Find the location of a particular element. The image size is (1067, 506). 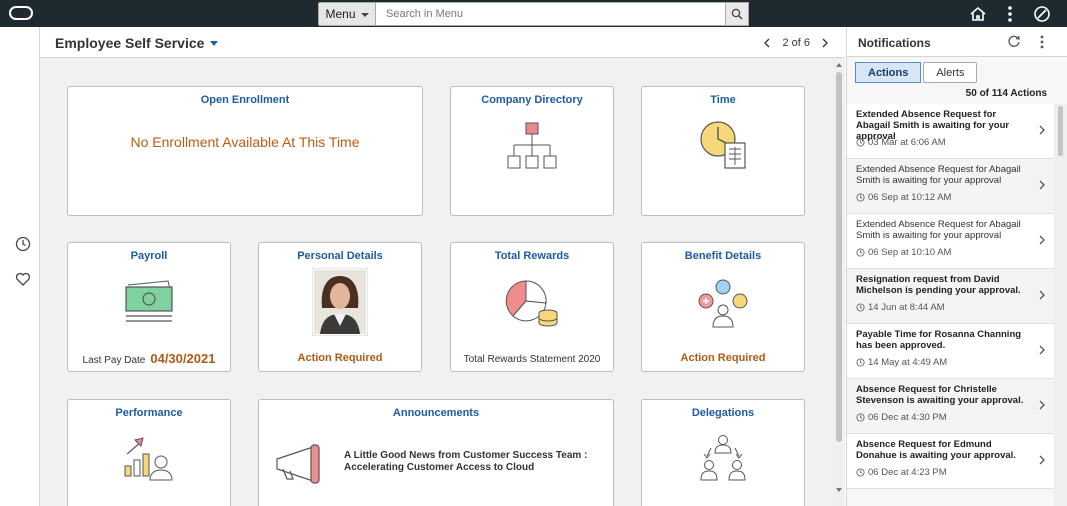

tile-delegations: Delegations is located at coordinates (723, 452).